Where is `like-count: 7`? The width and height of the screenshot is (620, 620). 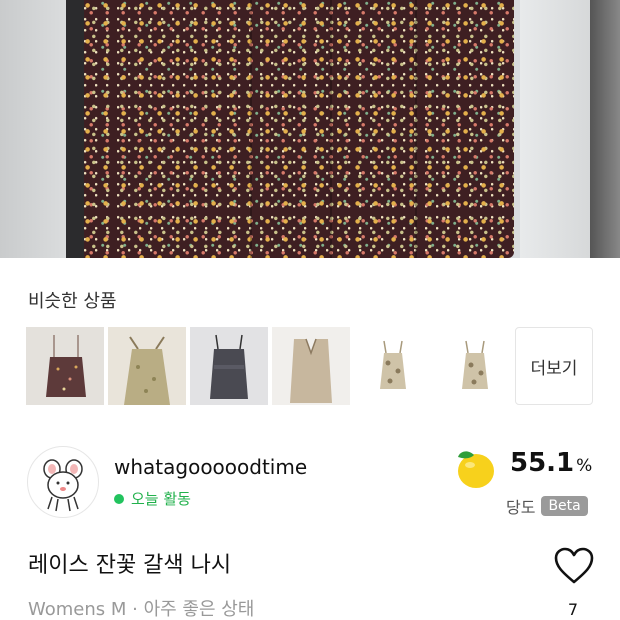 like-count: 7 is located at coordinates (573, 609).